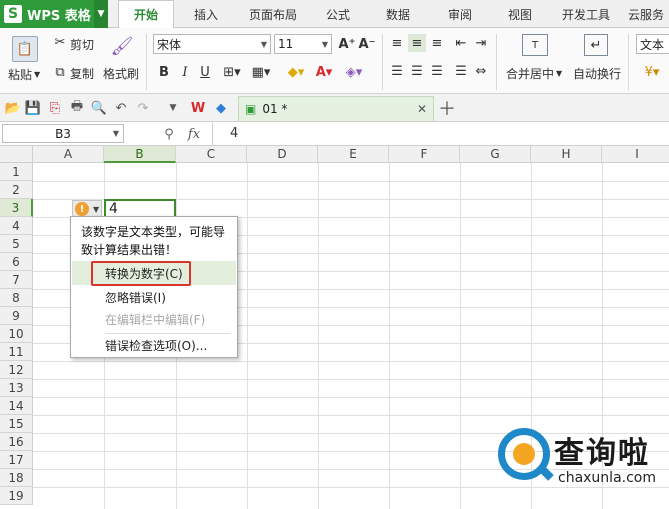 This screenshot has height=509, width=669. Describe the element at coordinates (397, 71) in the screenshot. I see `align-left-icon: ☰` at that location.